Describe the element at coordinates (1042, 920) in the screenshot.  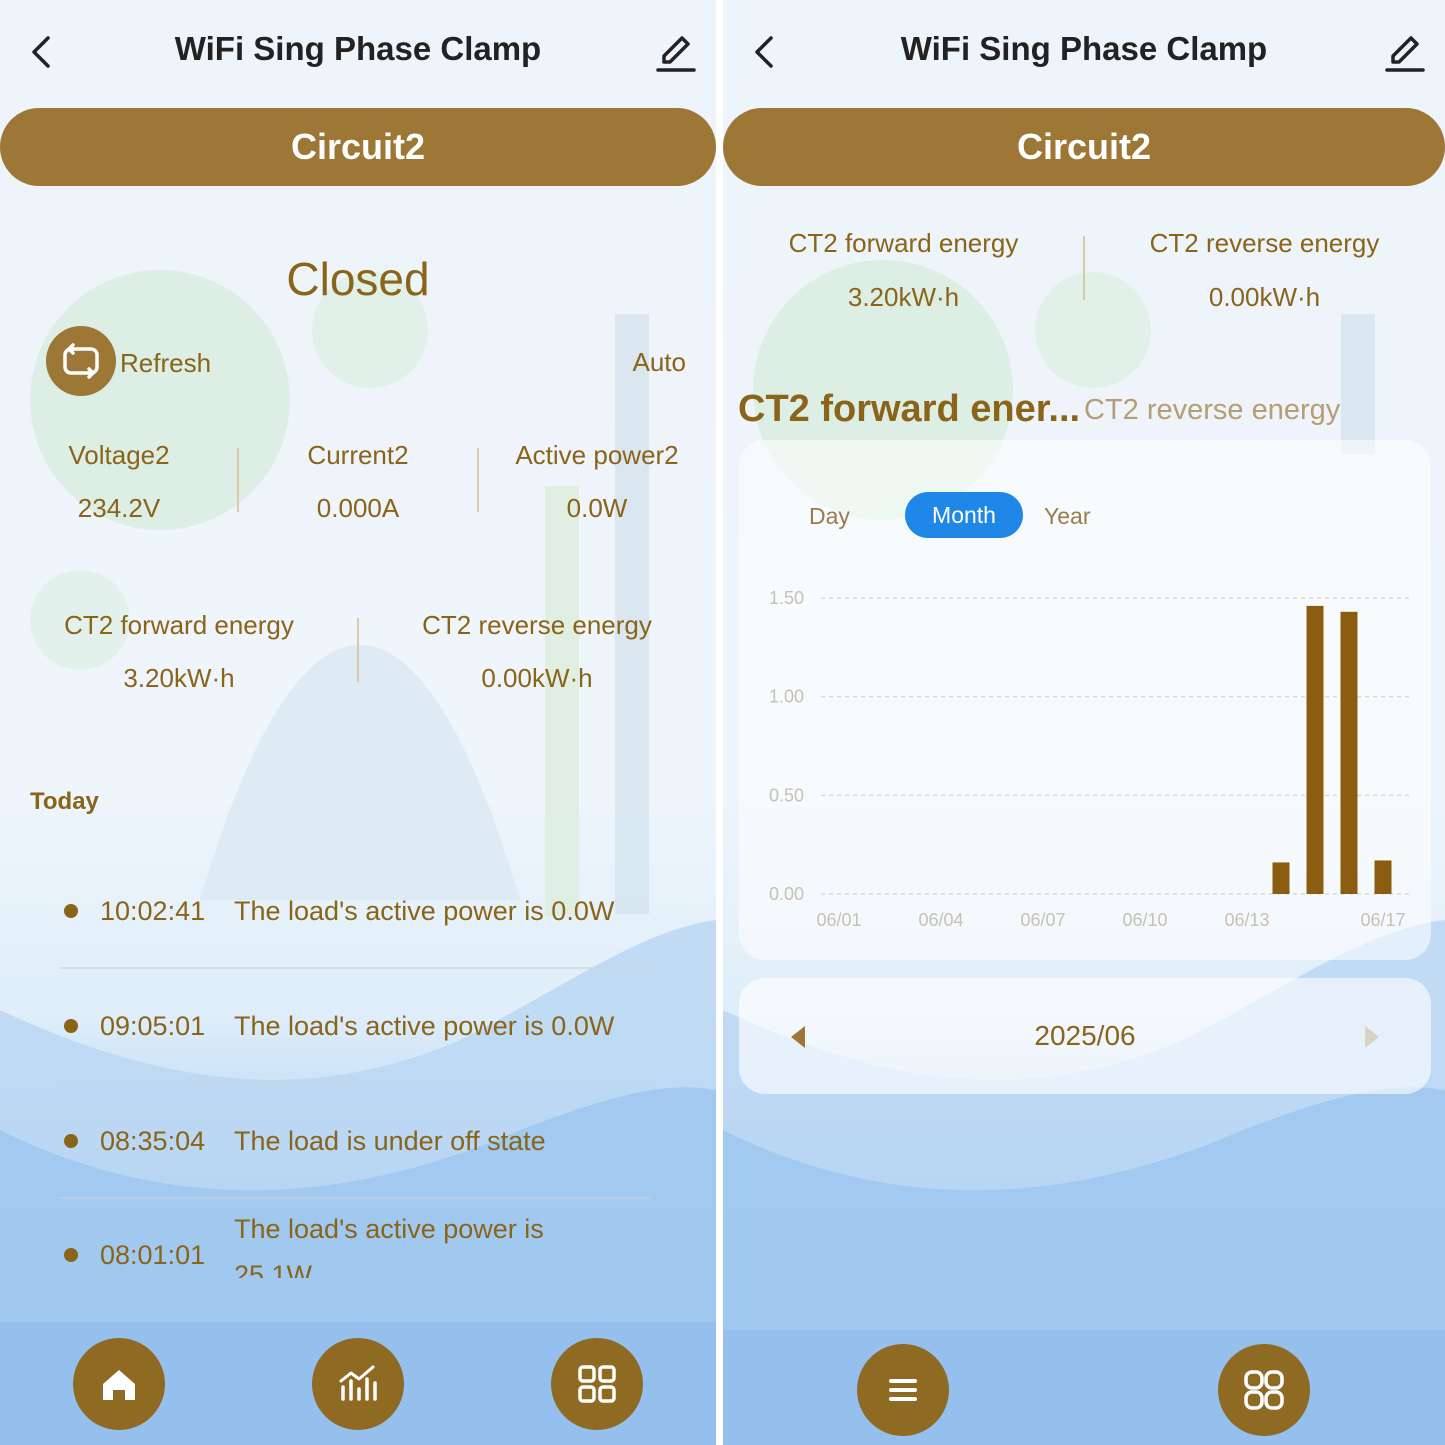
I see `x-tick-label: 06/07` at that location.